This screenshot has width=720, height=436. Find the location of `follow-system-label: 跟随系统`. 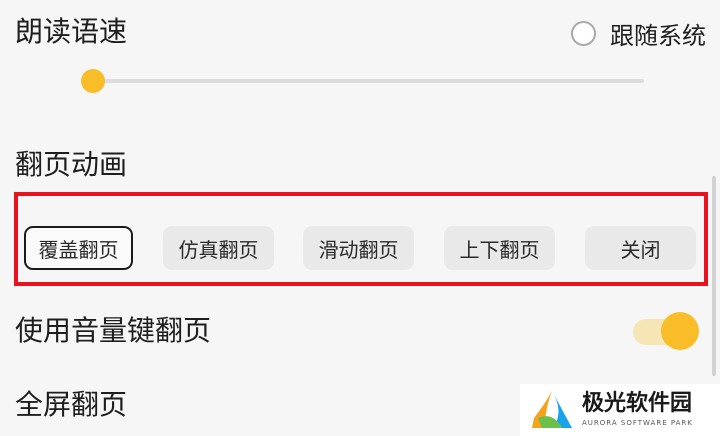

follow-system-label: 跟随系统 is located at coordinates (658, 35).